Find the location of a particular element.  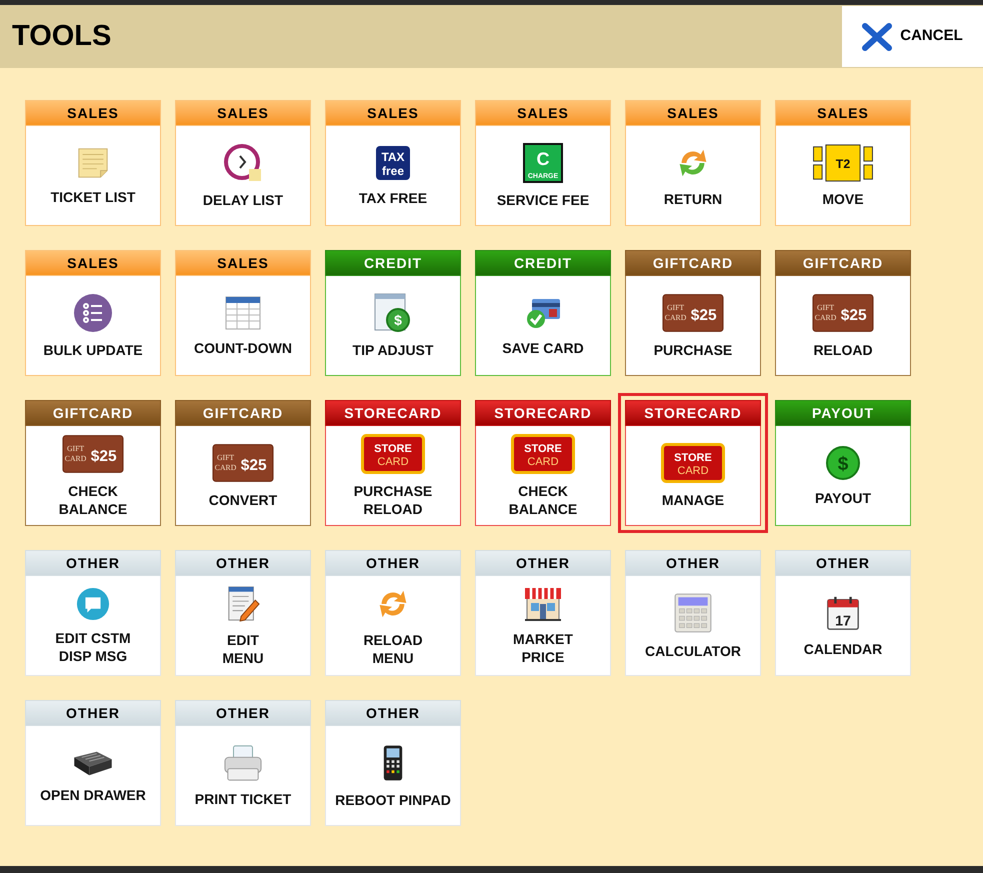

list-icon is located at coordinates (93, 312).